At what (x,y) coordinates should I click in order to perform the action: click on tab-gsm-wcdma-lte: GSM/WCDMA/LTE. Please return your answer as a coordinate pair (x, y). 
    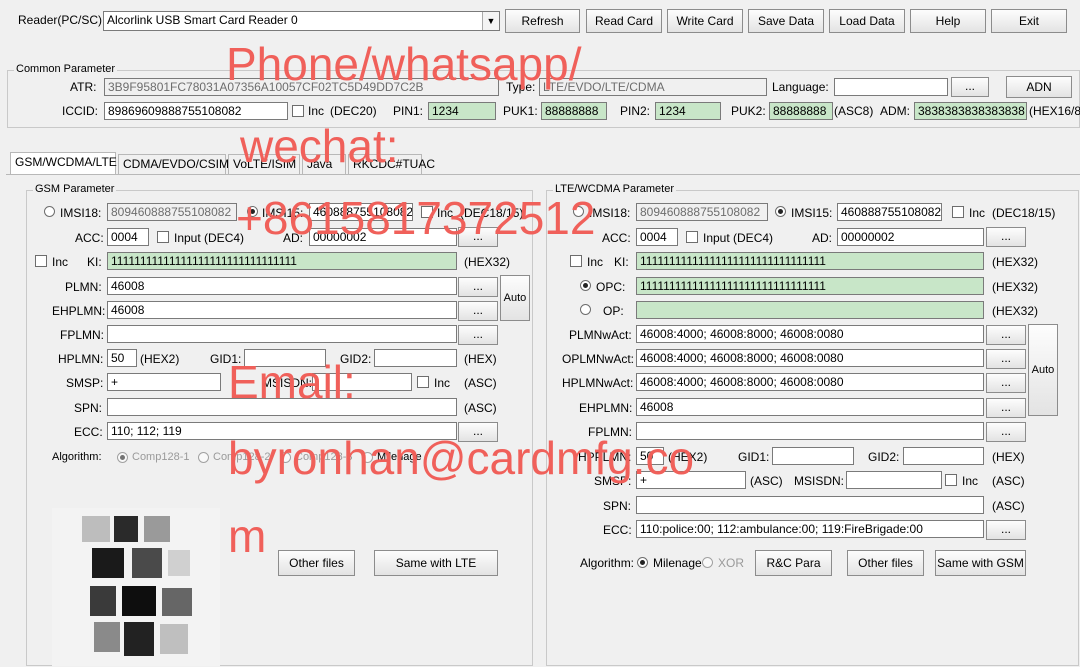
    Looking at the image, I should click on (63, 163).